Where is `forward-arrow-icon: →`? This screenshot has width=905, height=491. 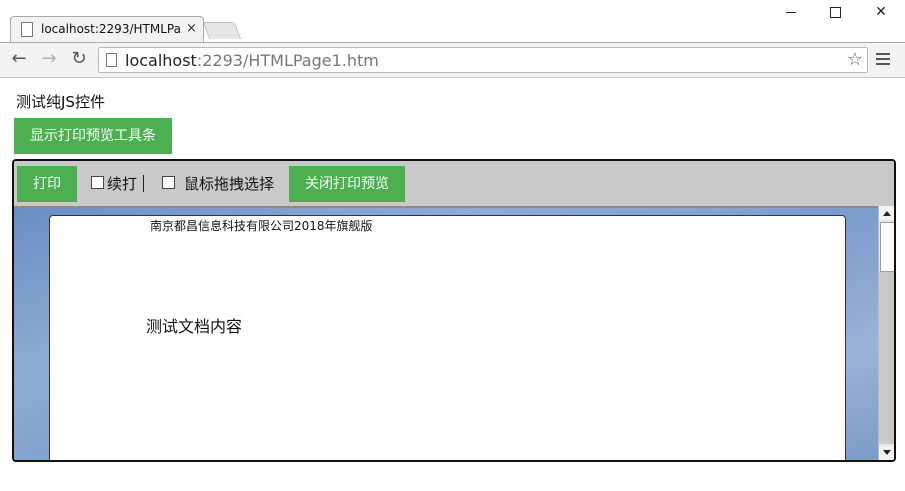
forward-arrow-icon: → is located at coordinates (49, 59).